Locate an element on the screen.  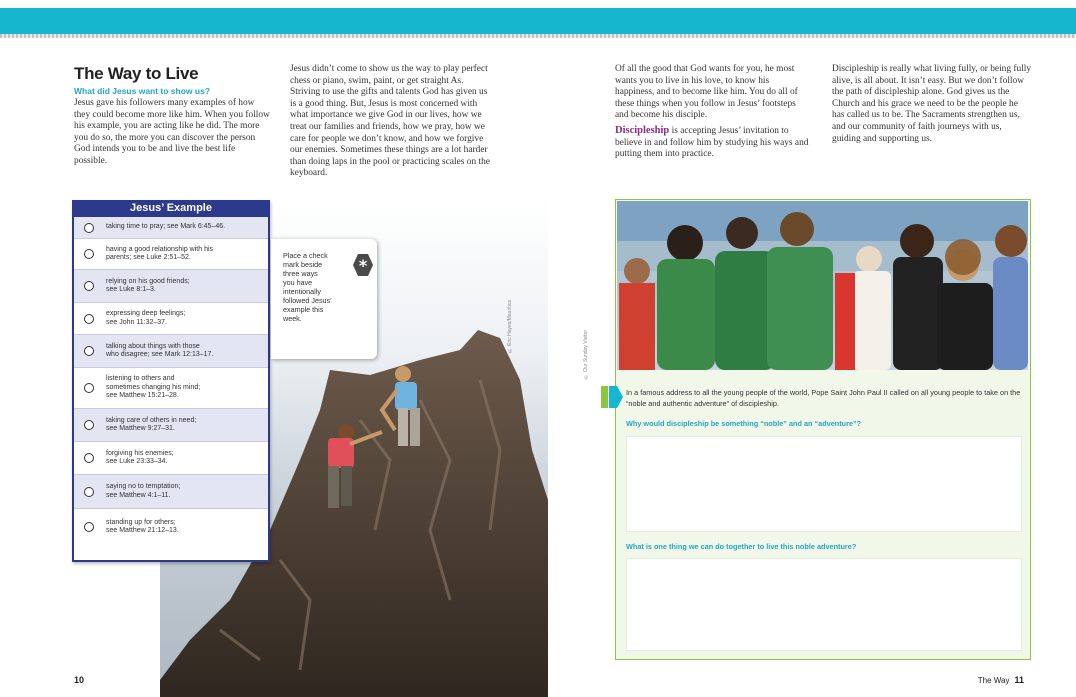
star-icon: * is located at coordinates (363, 265).